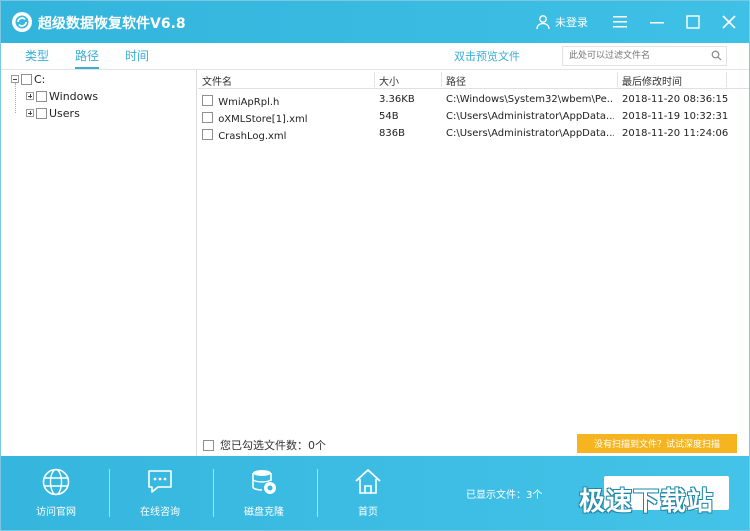 The height and width of the screenshot is (531, 750). What do you see at coordinates (264, 497) in the screenshot?
I see `disk-clone-button: 磁盘克隆` at bounding box center [264, 497].